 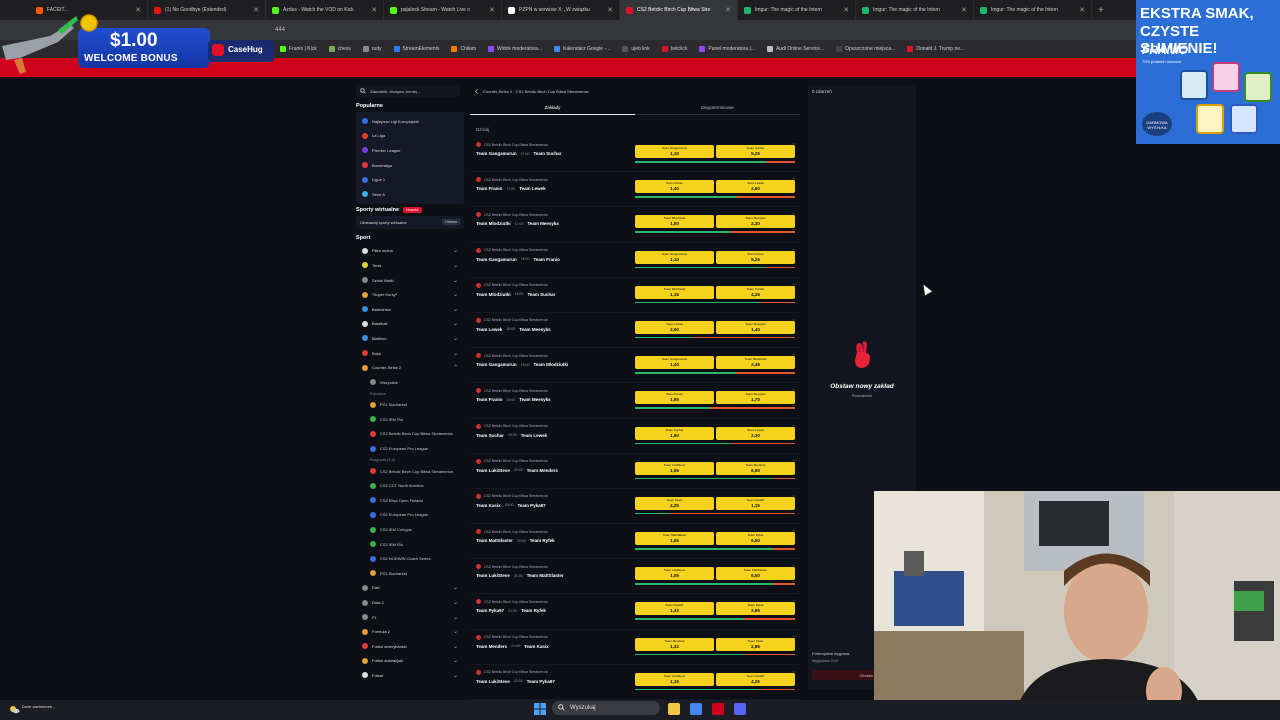 I want to click on sport-item: Counter-Strike 2 ⌃, so click(x=410, y=367).